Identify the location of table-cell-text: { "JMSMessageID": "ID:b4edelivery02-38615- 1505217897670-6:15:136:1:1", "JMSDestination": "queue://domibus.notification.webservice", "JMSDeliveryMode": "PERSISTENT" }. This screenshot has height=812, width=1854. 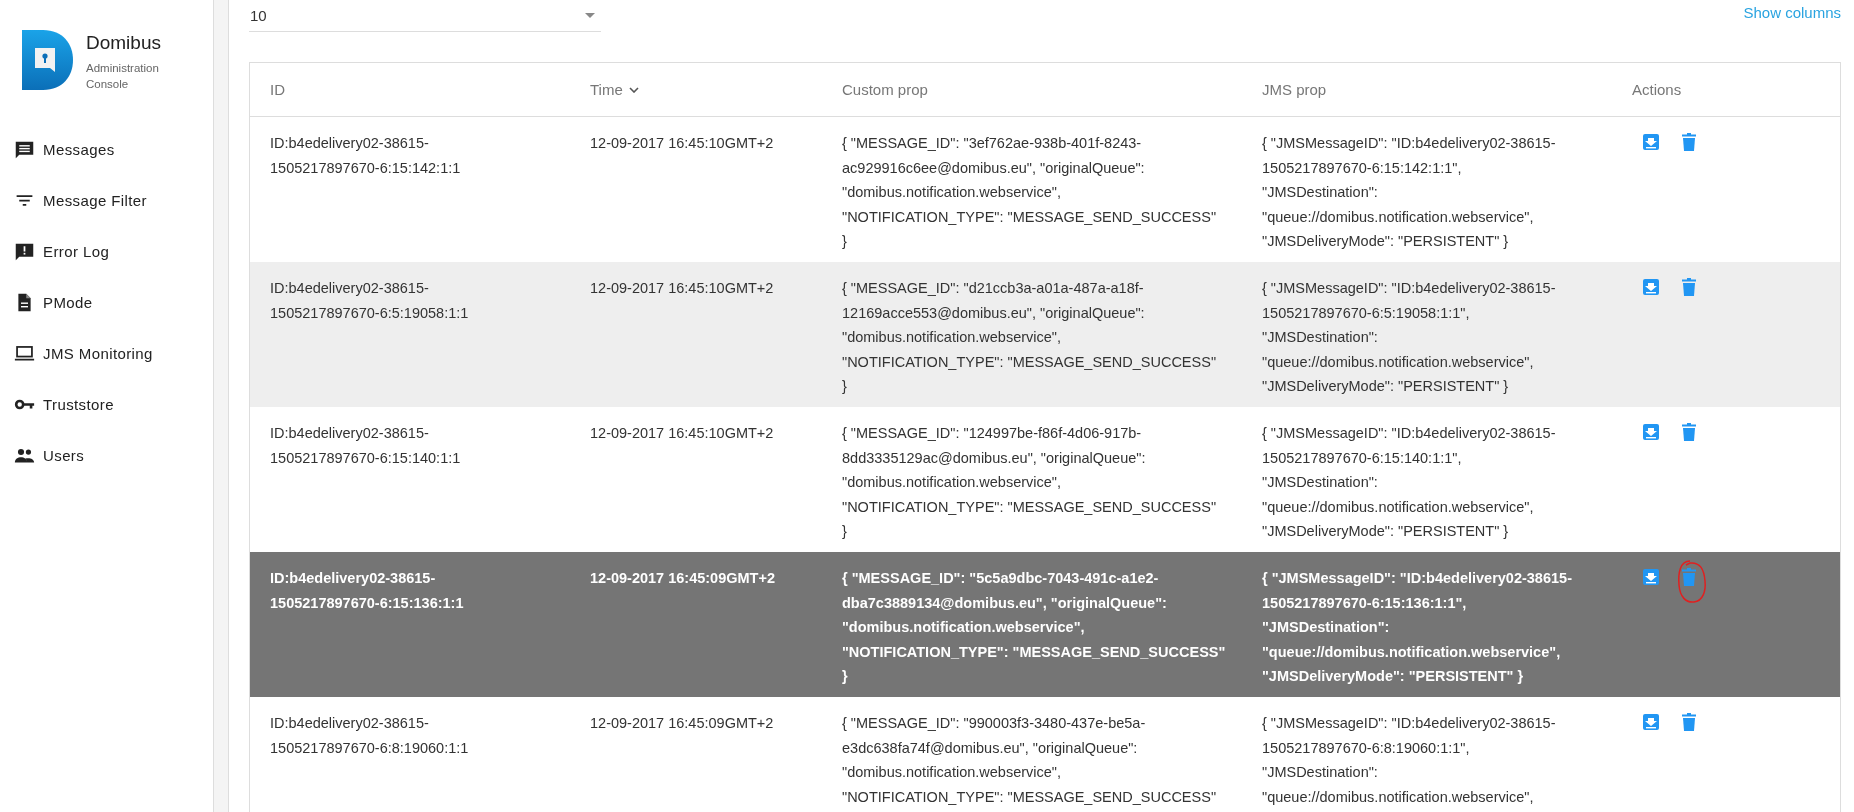
(1417, 628).